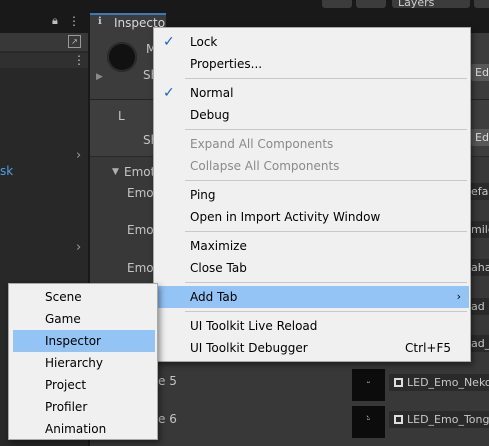 The height and width of the screenshot is (446, 489). What do you see at coordinates (84, 297) in the screenshot?
I see `submenu-item-scene: Scene` at bounding box center [84, 297].